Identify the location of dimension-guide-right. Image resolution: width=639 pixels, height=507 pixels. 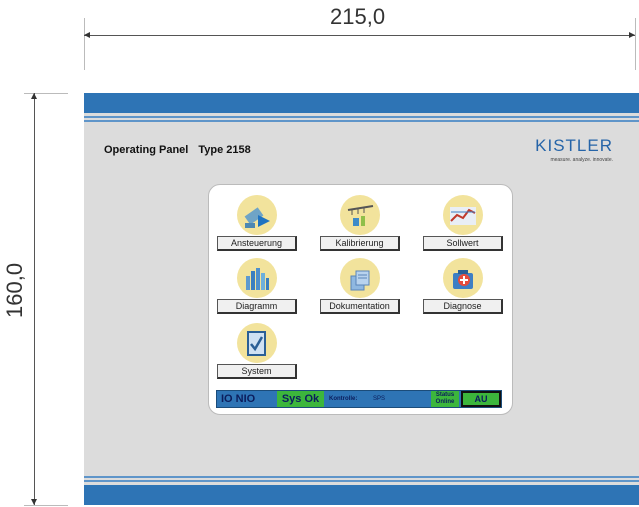
(635, 44).